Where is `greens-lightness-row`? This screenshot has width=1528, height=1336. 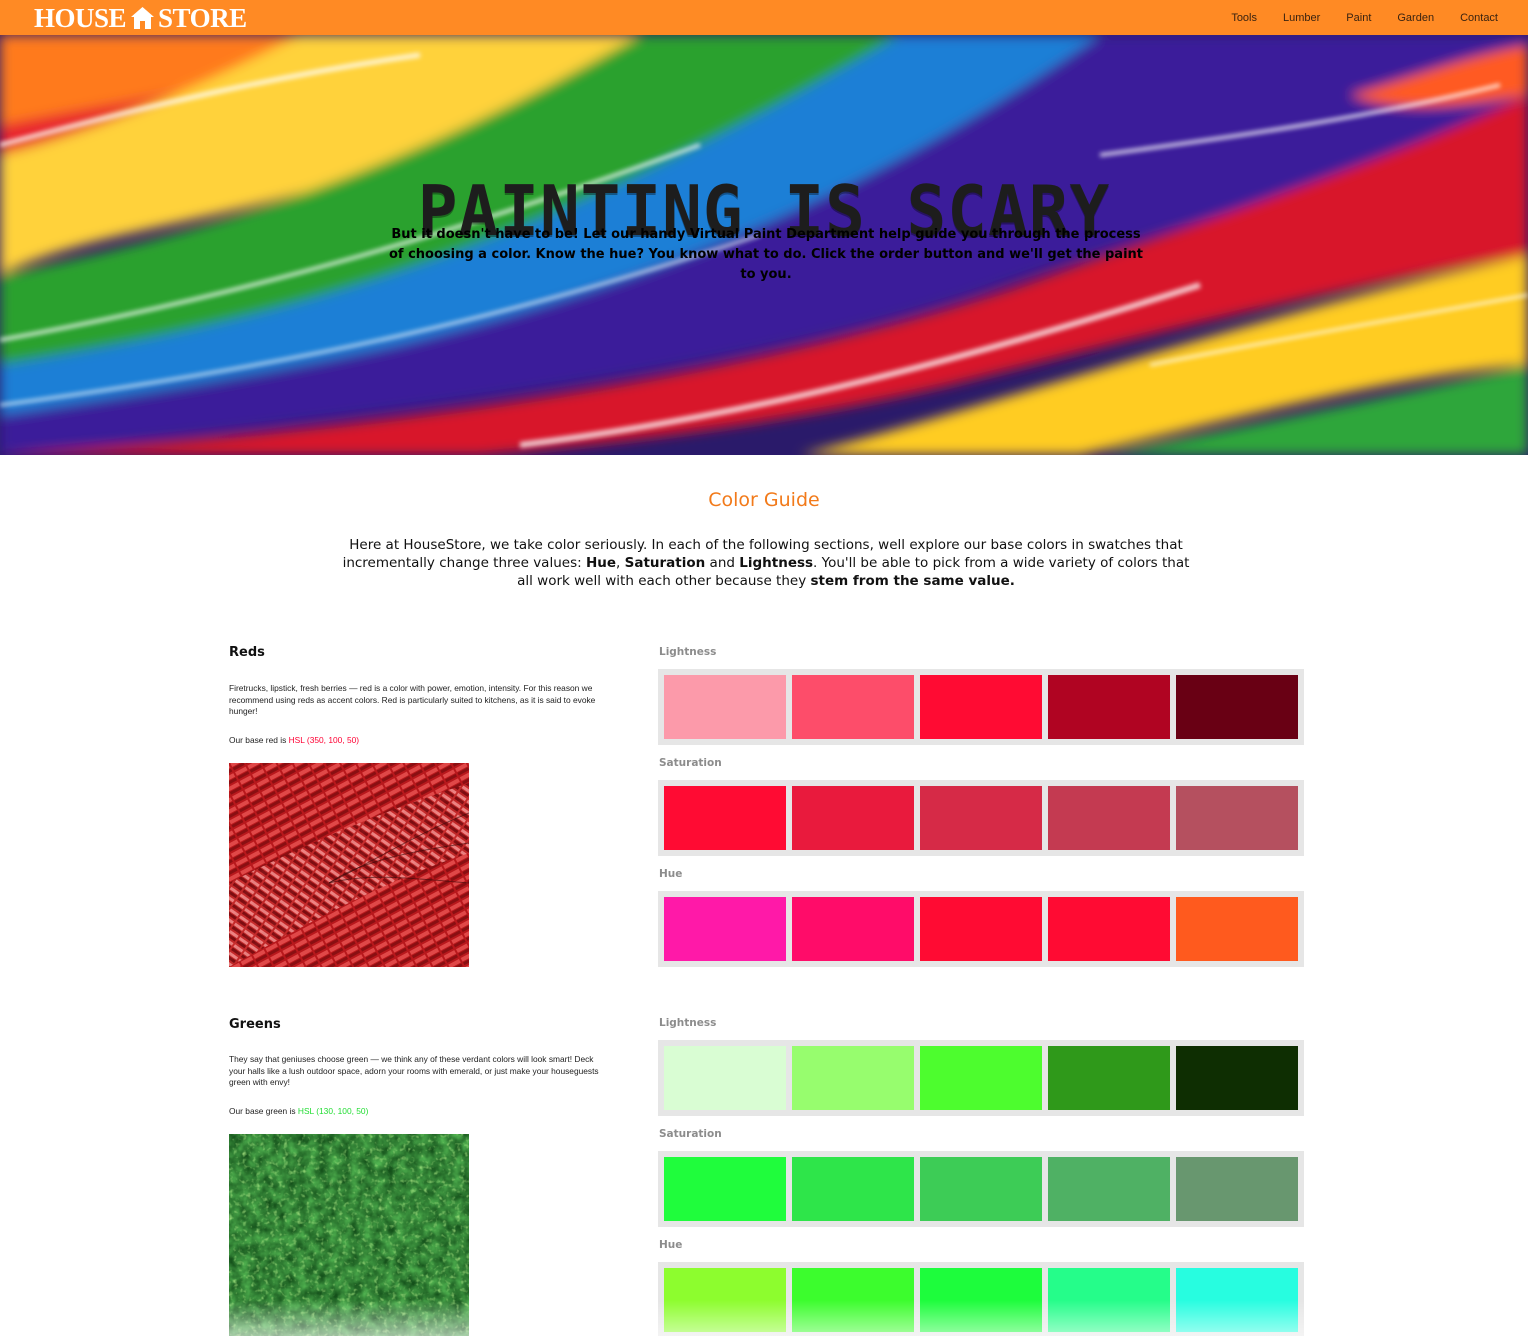
greens-lightness-row is located at coordinates (981, 1078).